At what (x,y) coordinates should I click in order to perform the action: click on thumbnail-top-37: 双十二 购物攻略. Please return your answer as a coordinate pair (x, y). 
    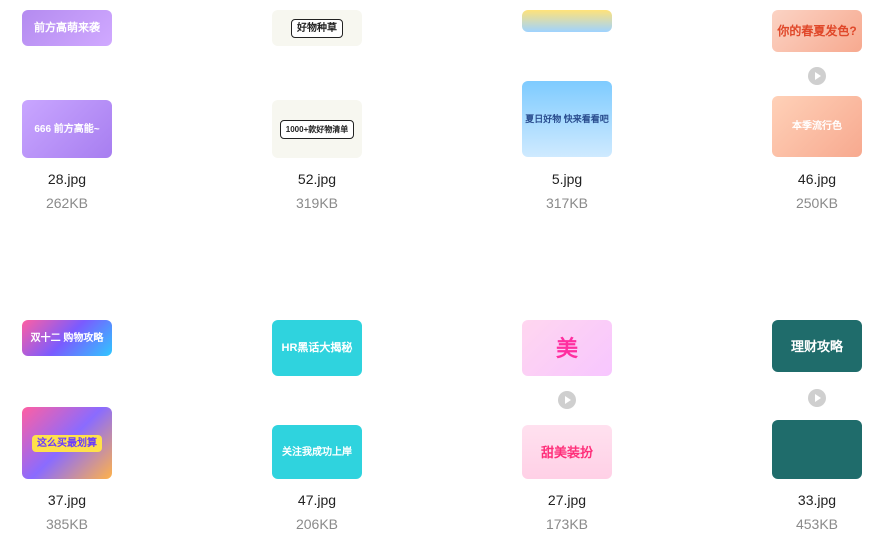
    Looking at the image, I should click on (67, 338).